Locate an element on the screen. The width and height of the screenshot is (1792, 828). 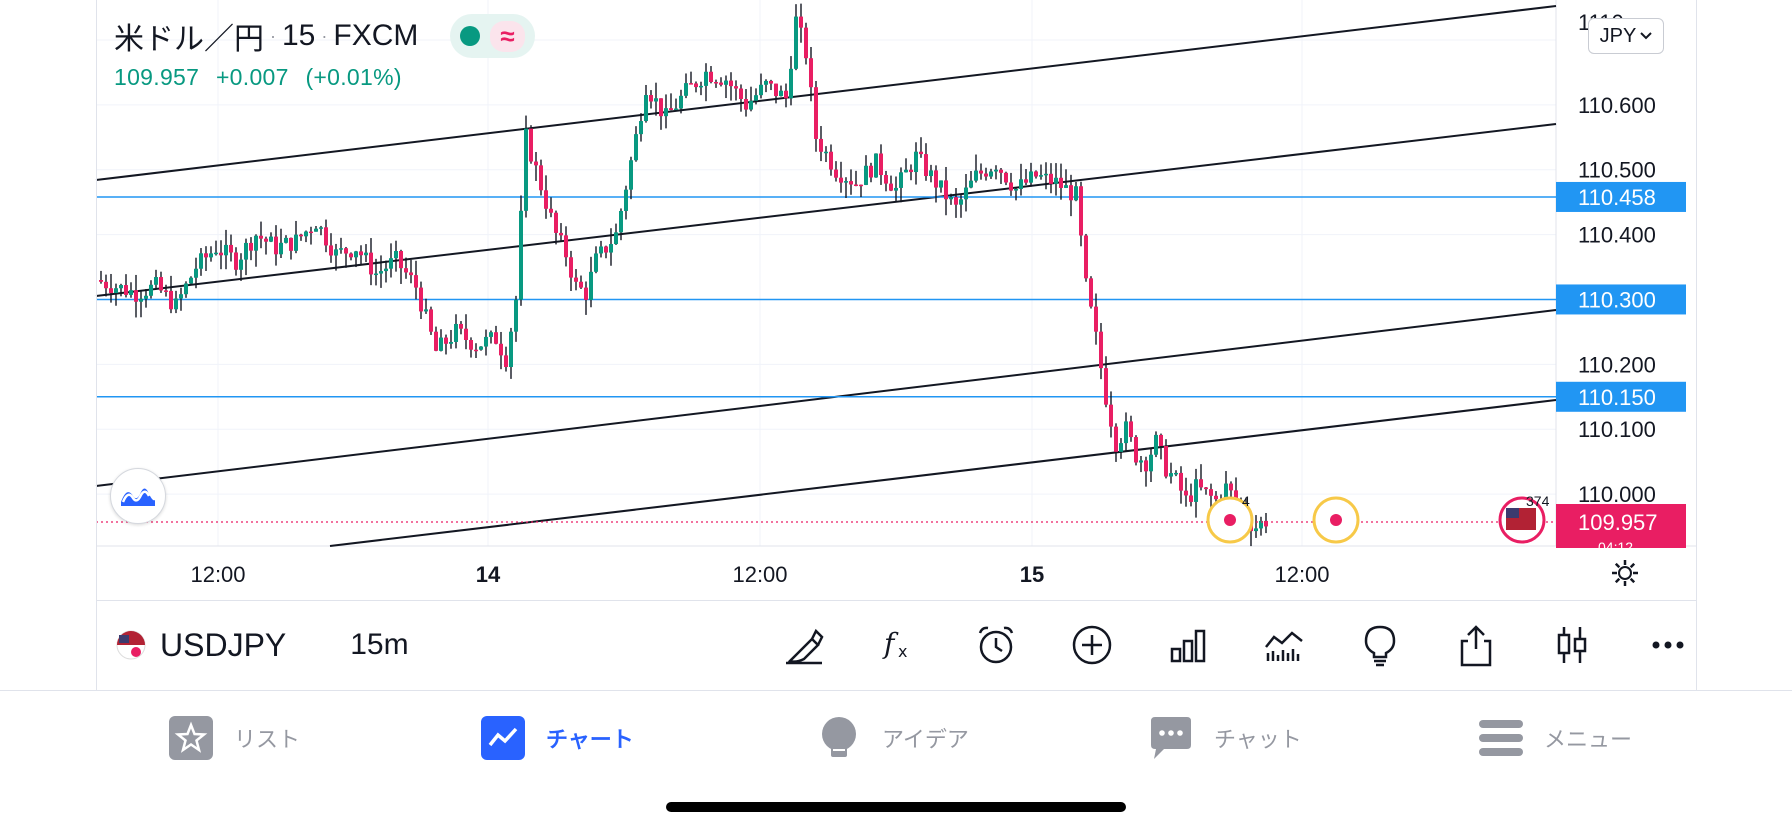
idea-lightbulb-icon is located at coordinates (1380, 645).